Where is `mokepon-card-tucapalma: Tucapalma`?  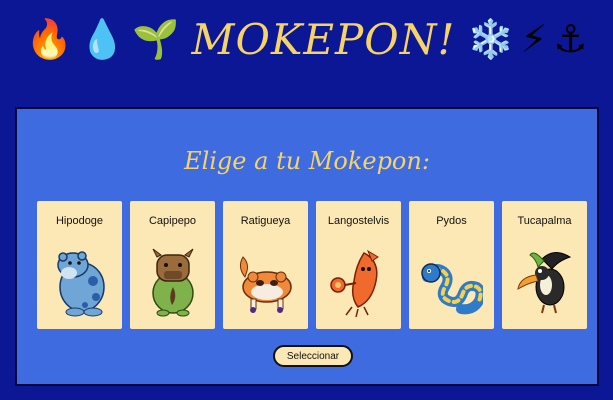 mokepon-card-tucapalma: Tucapalma is located at coordinates (544, 265).